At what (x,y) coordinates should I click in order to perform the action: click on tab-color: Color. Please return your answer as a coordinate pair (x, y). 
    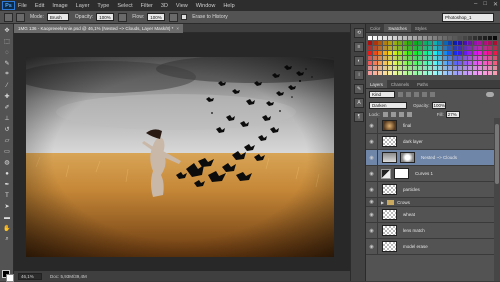
    Looking at the image, I should click on (375, 28).